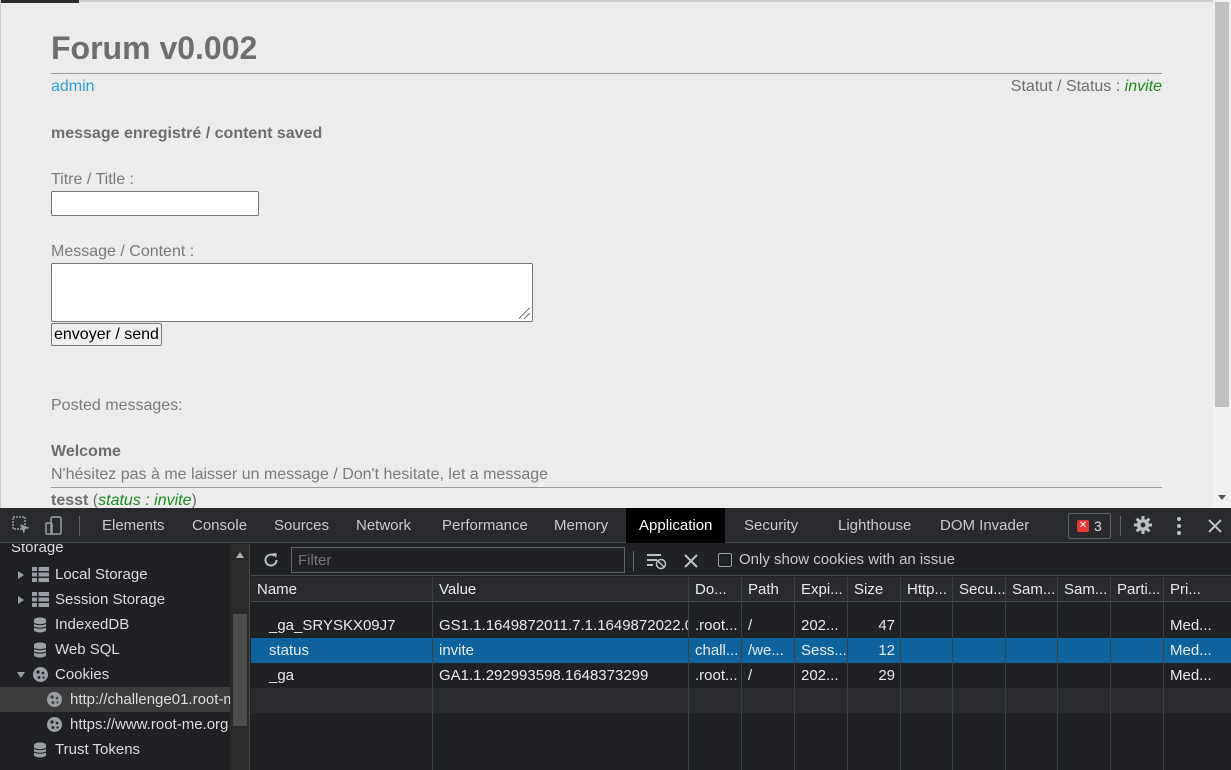 The image size is (1231, 770). Describe the element at coordinates (39, 1) in the screenshot. I see `tab-indicator` at that location.